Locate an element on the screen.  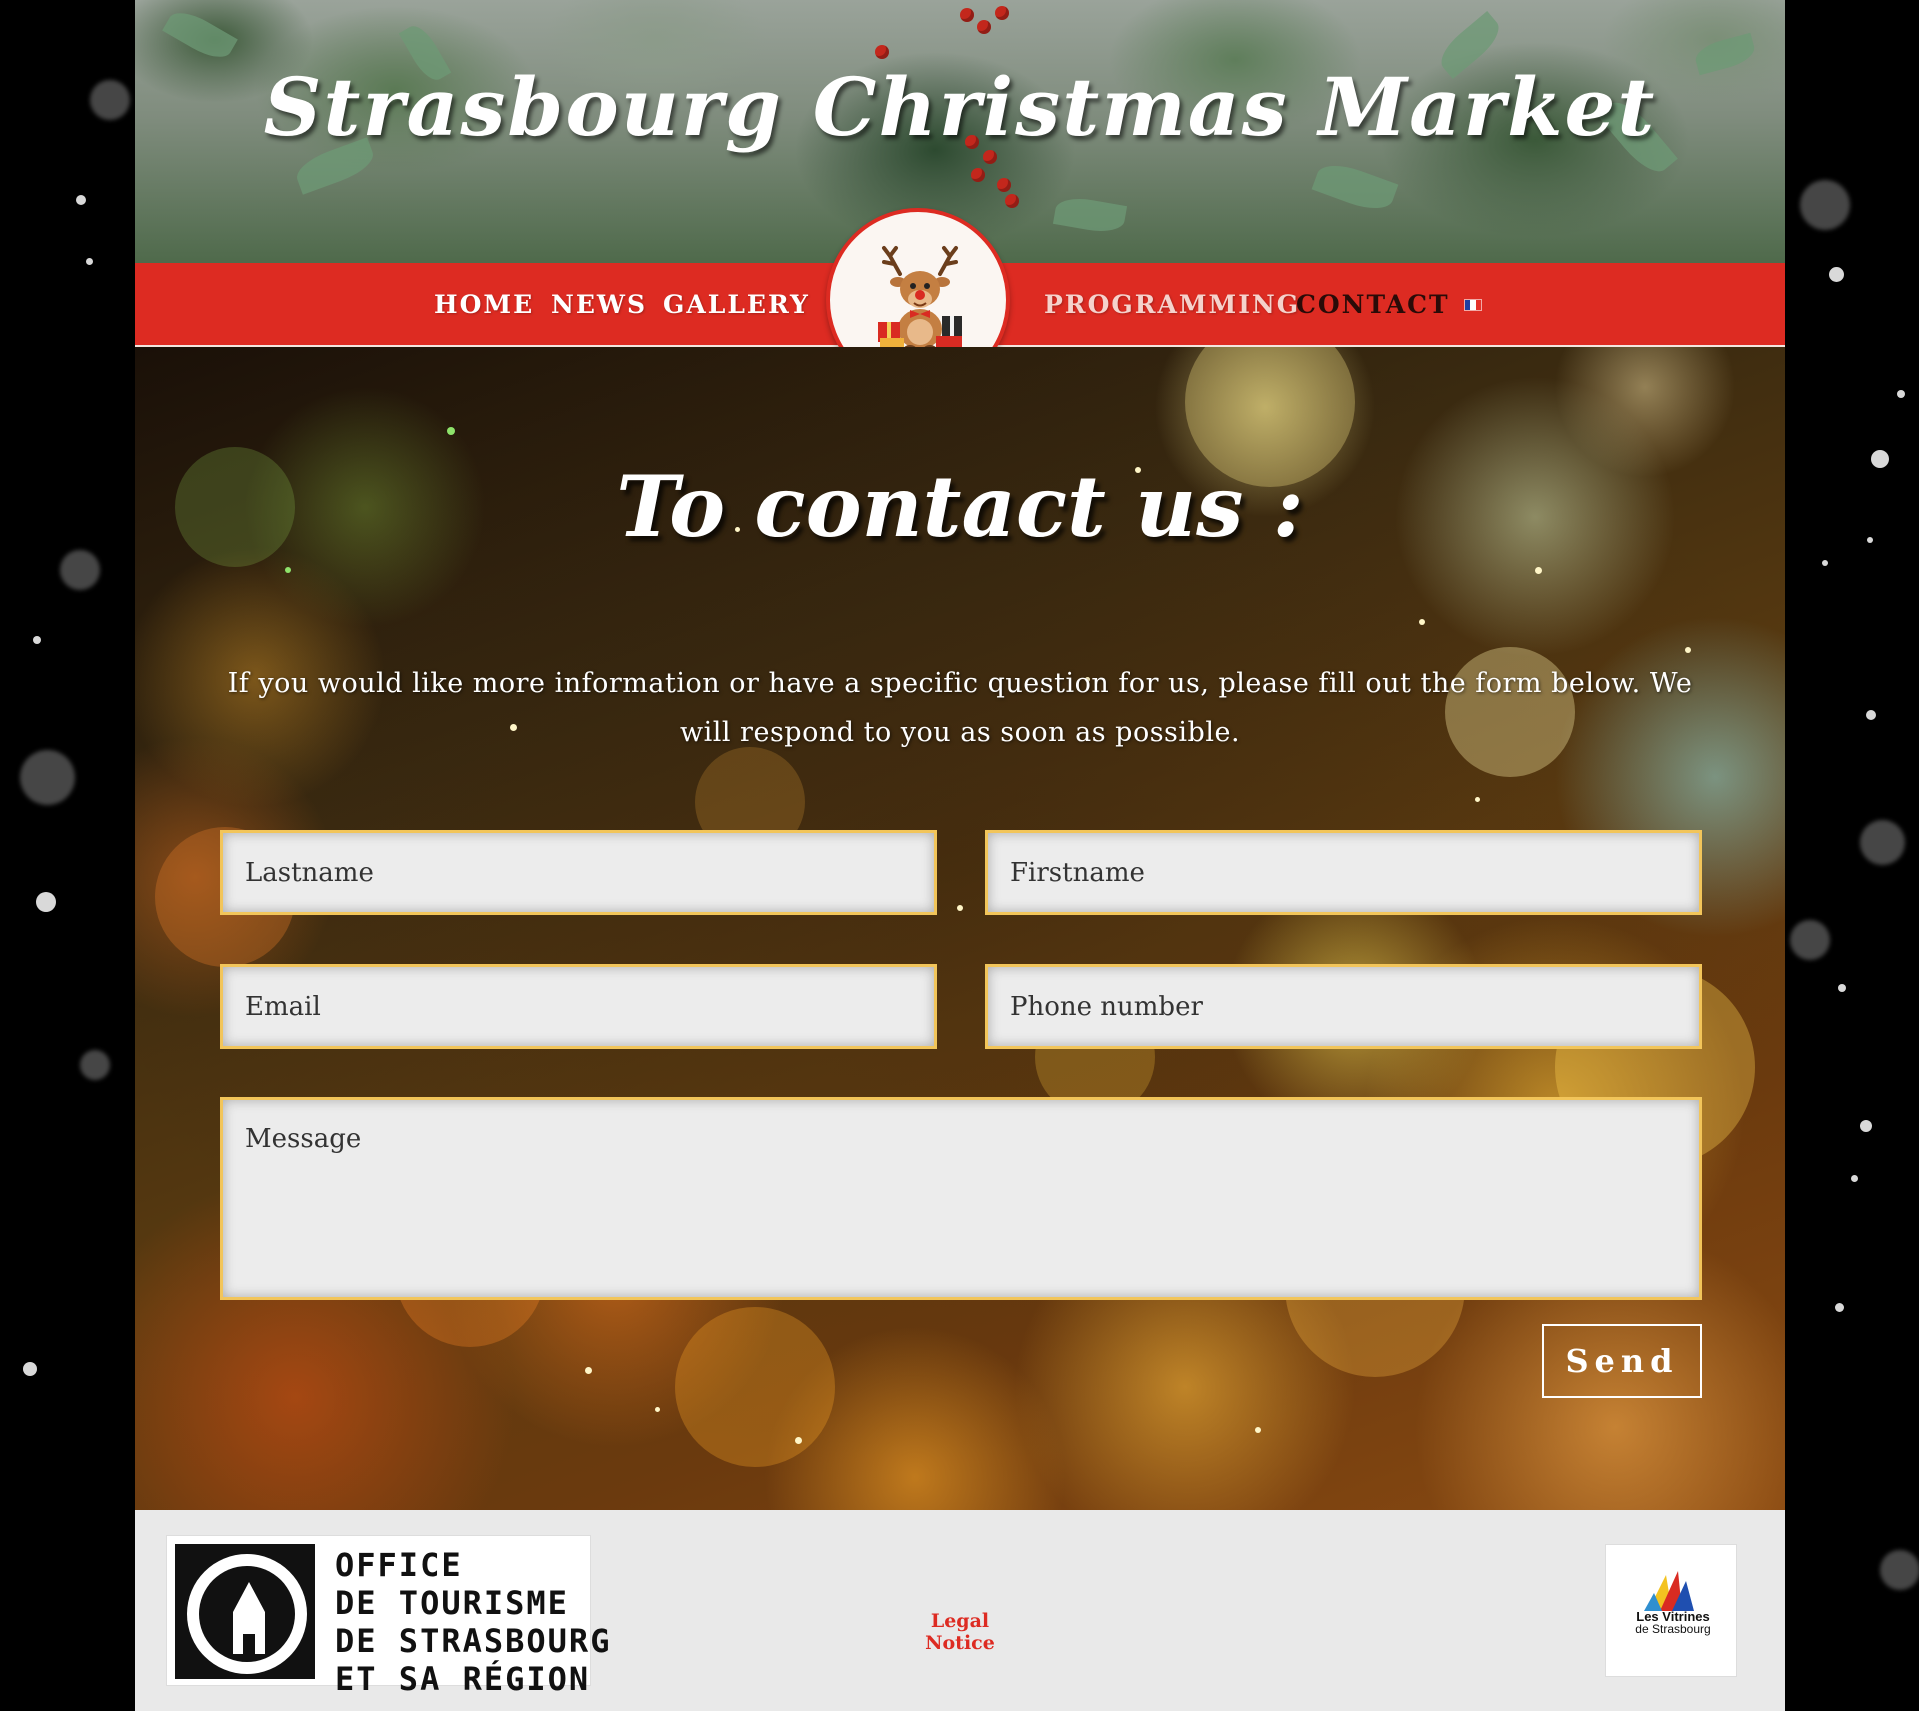
nav-item-programming: PROGRAMMING is located at coordinates (1172, 305).